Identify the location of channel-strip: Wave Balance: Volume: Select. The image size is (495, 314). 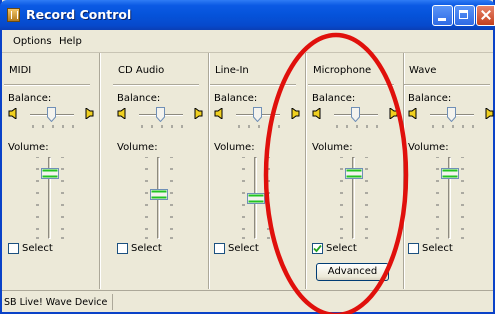
(448, 171).